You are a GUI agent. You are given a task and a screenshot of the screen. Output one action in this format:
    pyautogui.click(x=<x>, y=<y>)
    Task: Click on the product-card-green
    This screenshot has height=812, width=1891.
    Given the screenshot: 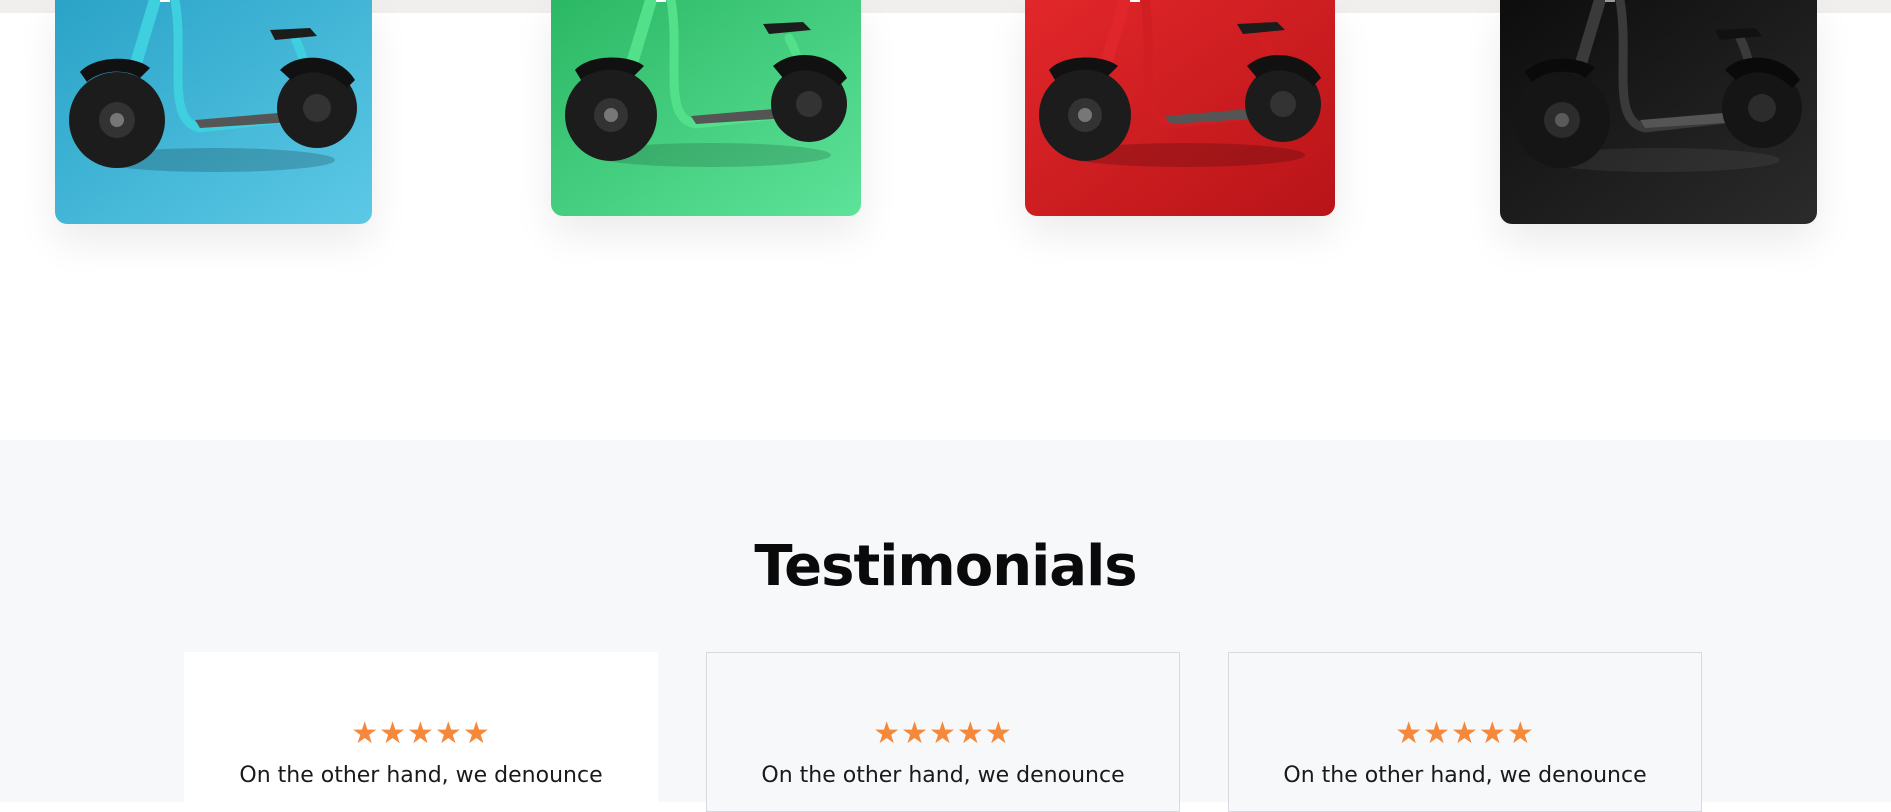 What is the action you would take?
    pyautogui.click(x=706, y=108)
    